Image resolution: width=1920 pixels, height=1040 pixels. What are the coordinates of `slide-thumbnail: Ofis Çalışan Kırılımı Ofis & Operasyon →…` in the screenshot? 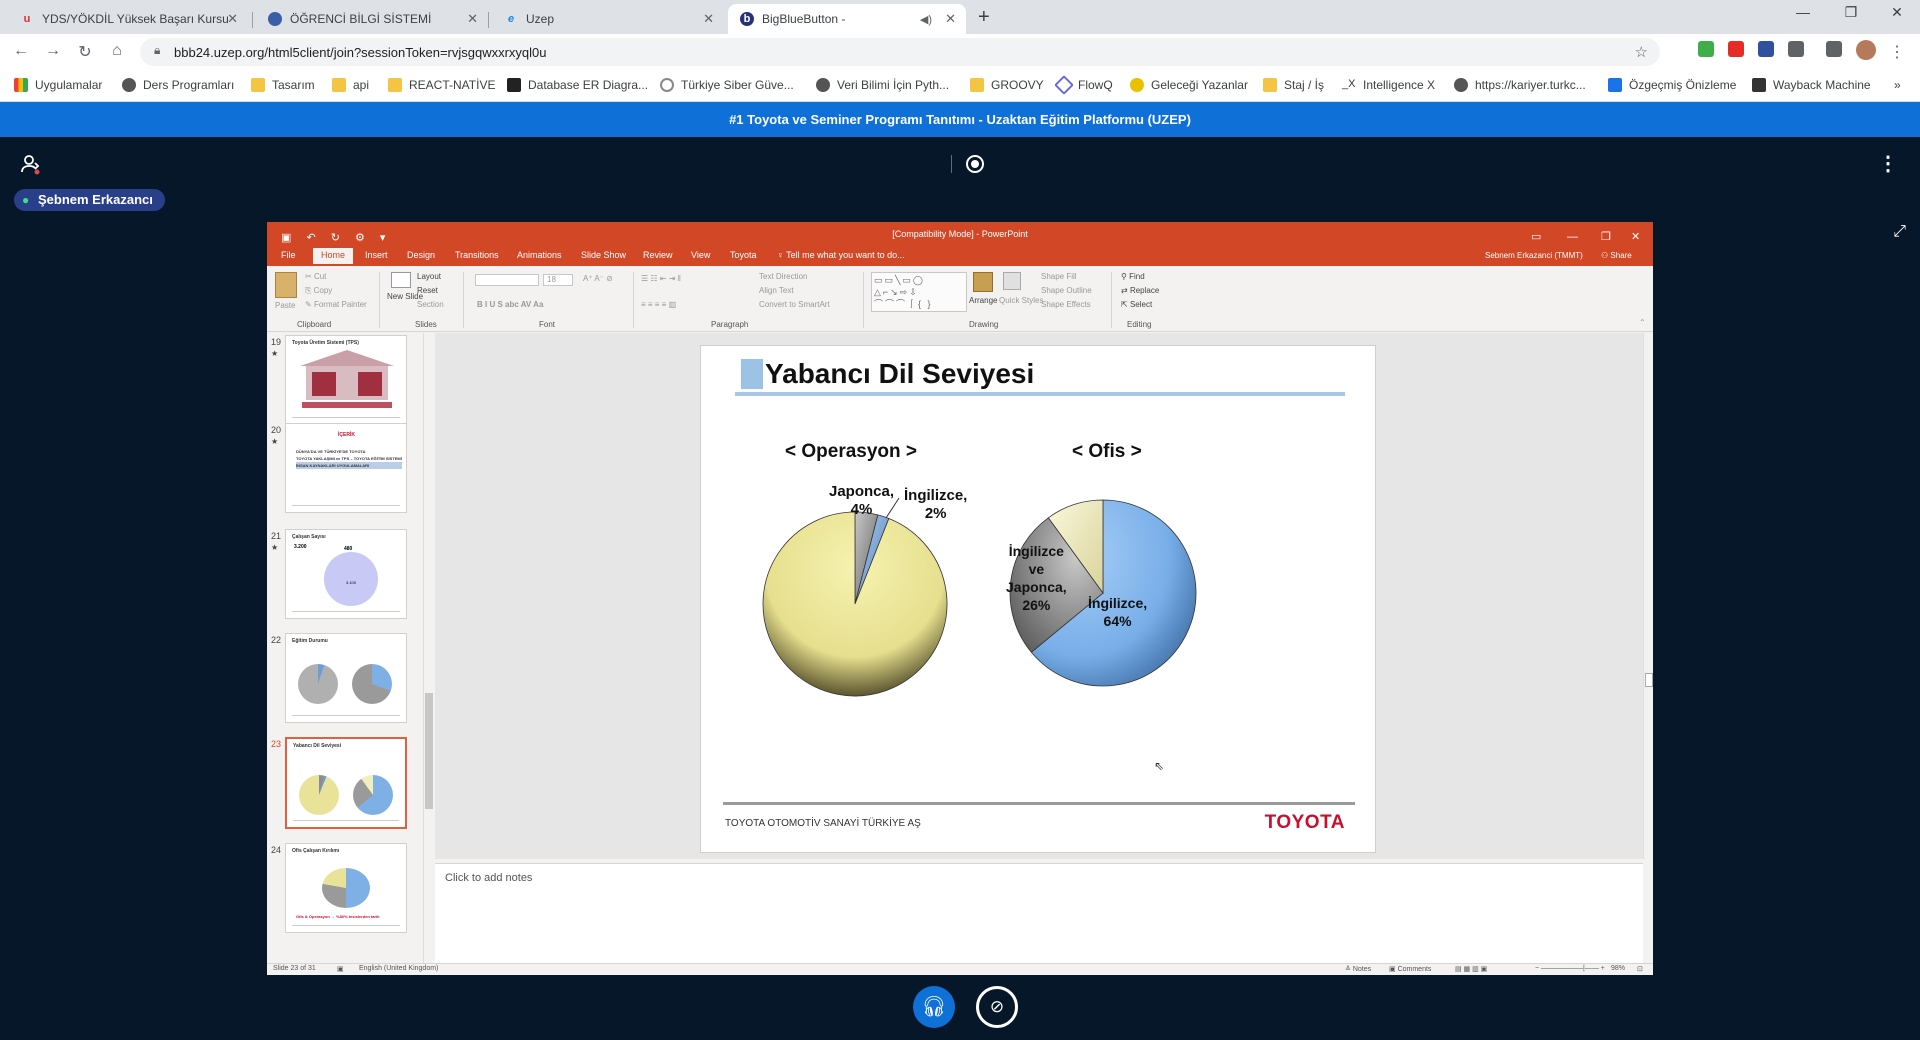 It's located at (346, 888).